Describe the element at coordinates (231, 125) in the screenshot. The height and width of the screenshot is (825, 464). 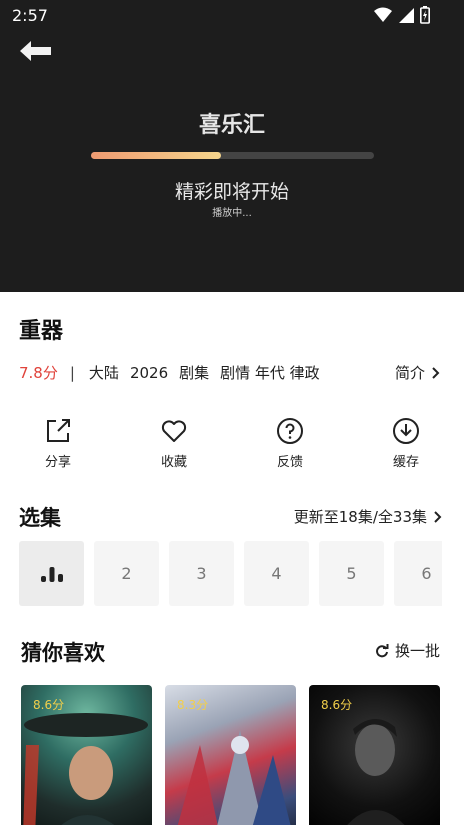
I see `player-title: 喜乐汇` at that location.